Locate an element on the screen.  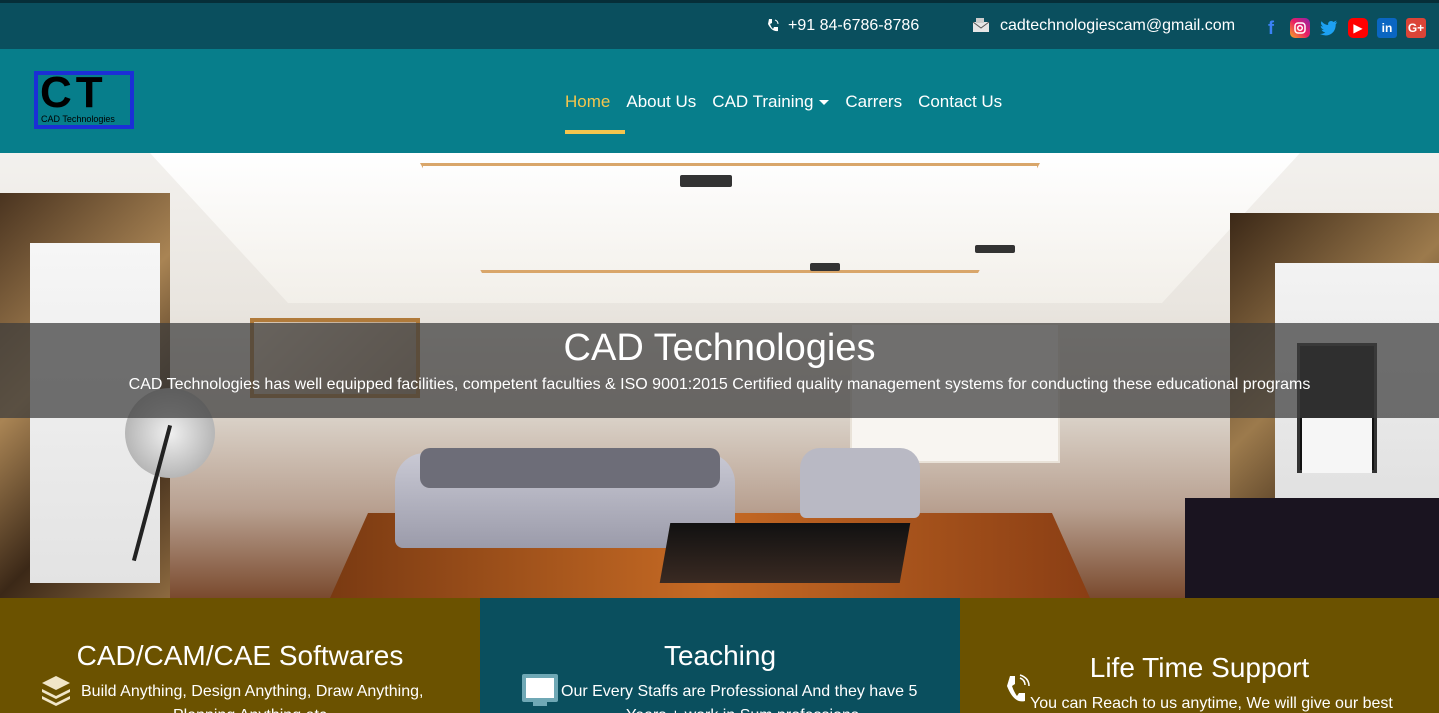
nav-item-about-us: About Us is located at coordinates (661, 102).